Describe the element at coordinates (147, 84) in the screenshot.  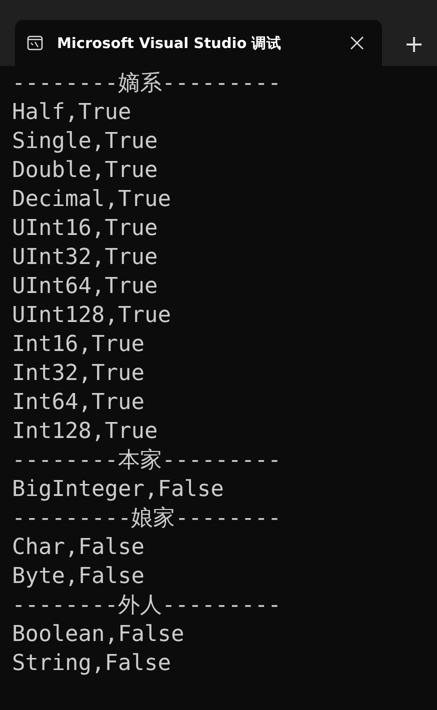
I see `console-line: --------嫡系---------` at that location.